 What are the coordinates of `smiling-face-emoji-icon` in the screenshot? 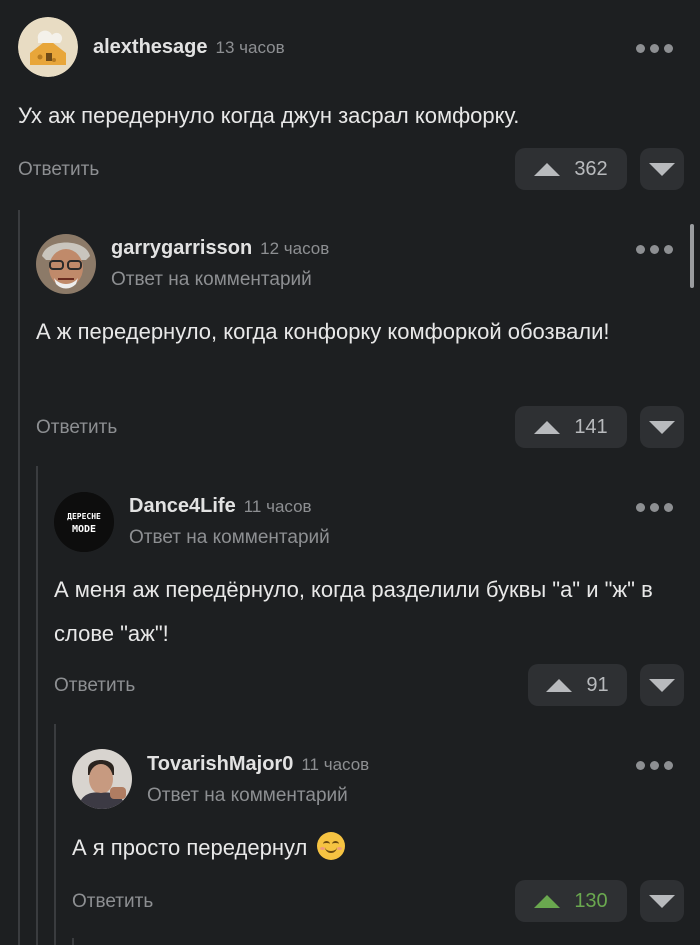 It's located at (331, 846).